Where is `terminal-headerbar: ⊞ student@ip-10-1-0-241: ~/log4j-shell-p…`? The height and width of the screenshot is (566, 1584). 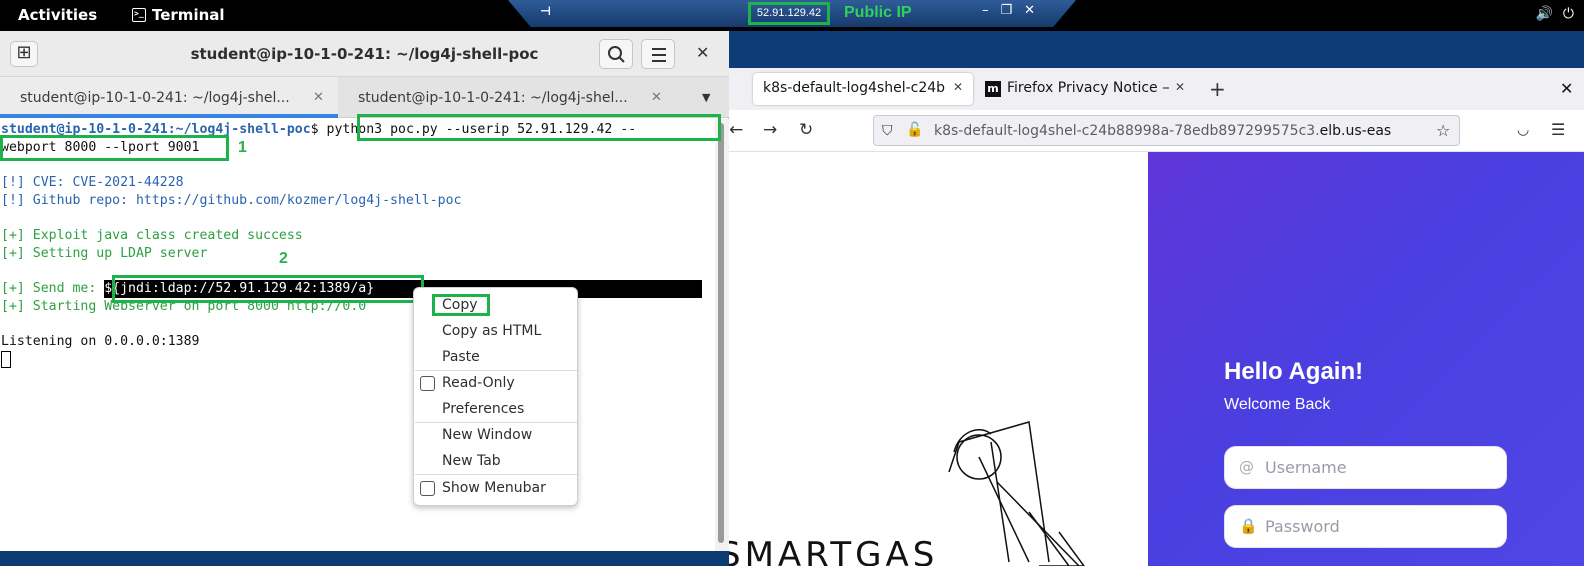
terminal-headerbar: ⊞ student@ip-10-1-0-241: ~/log4j-shell-p… is located at coordinates (364, 54).